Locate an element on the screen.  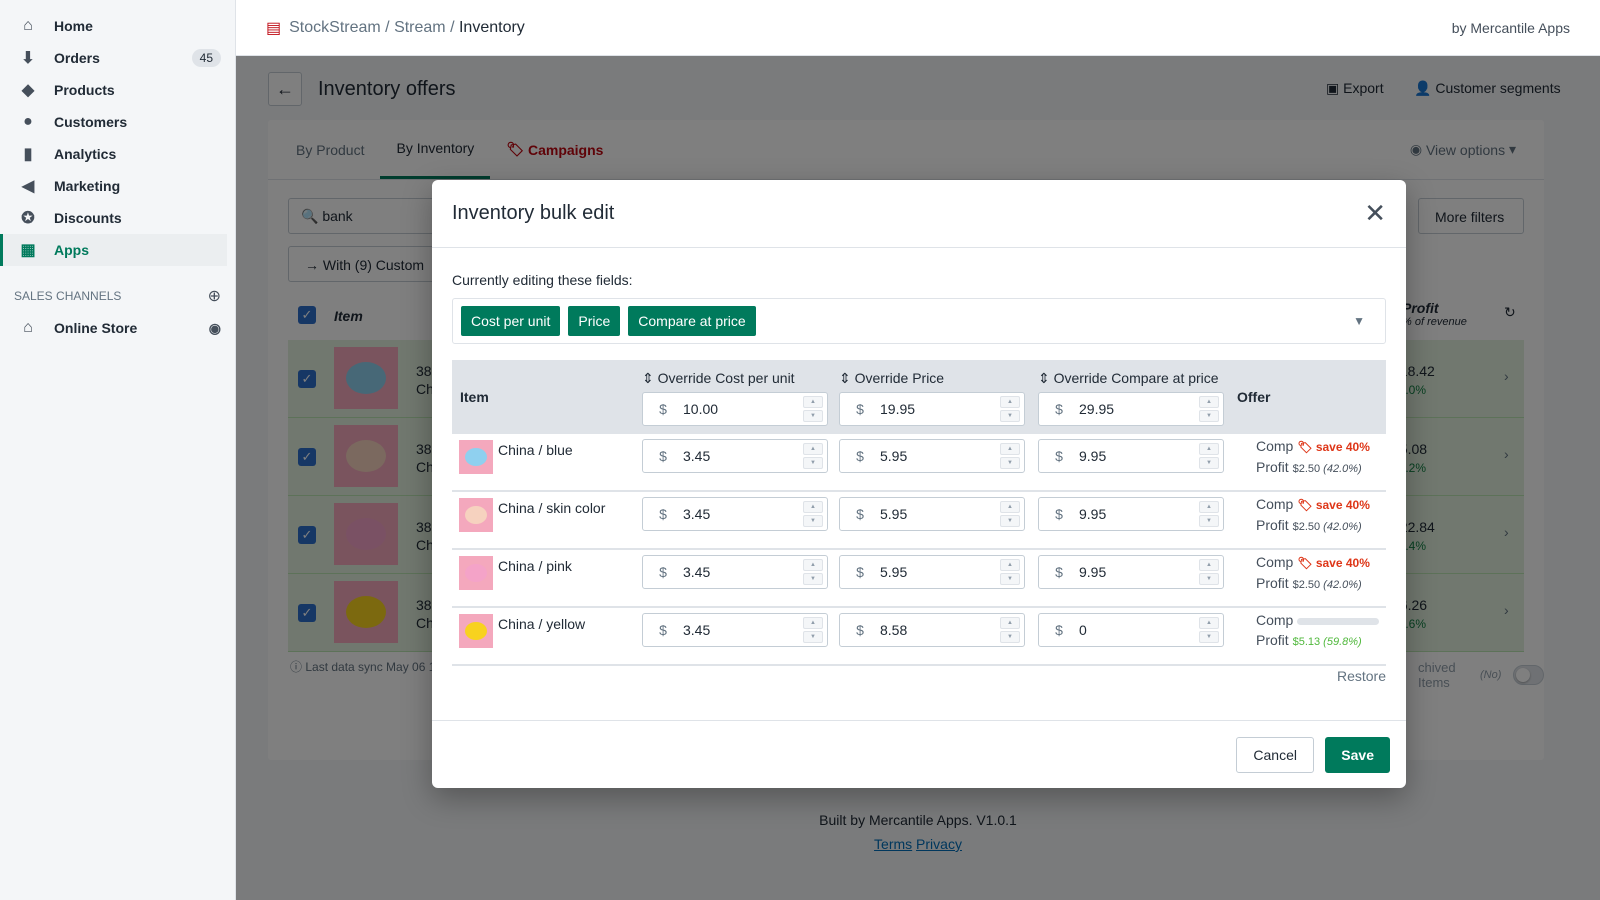
app-logo-icon: ▤ is located at coordinates (274, 28).